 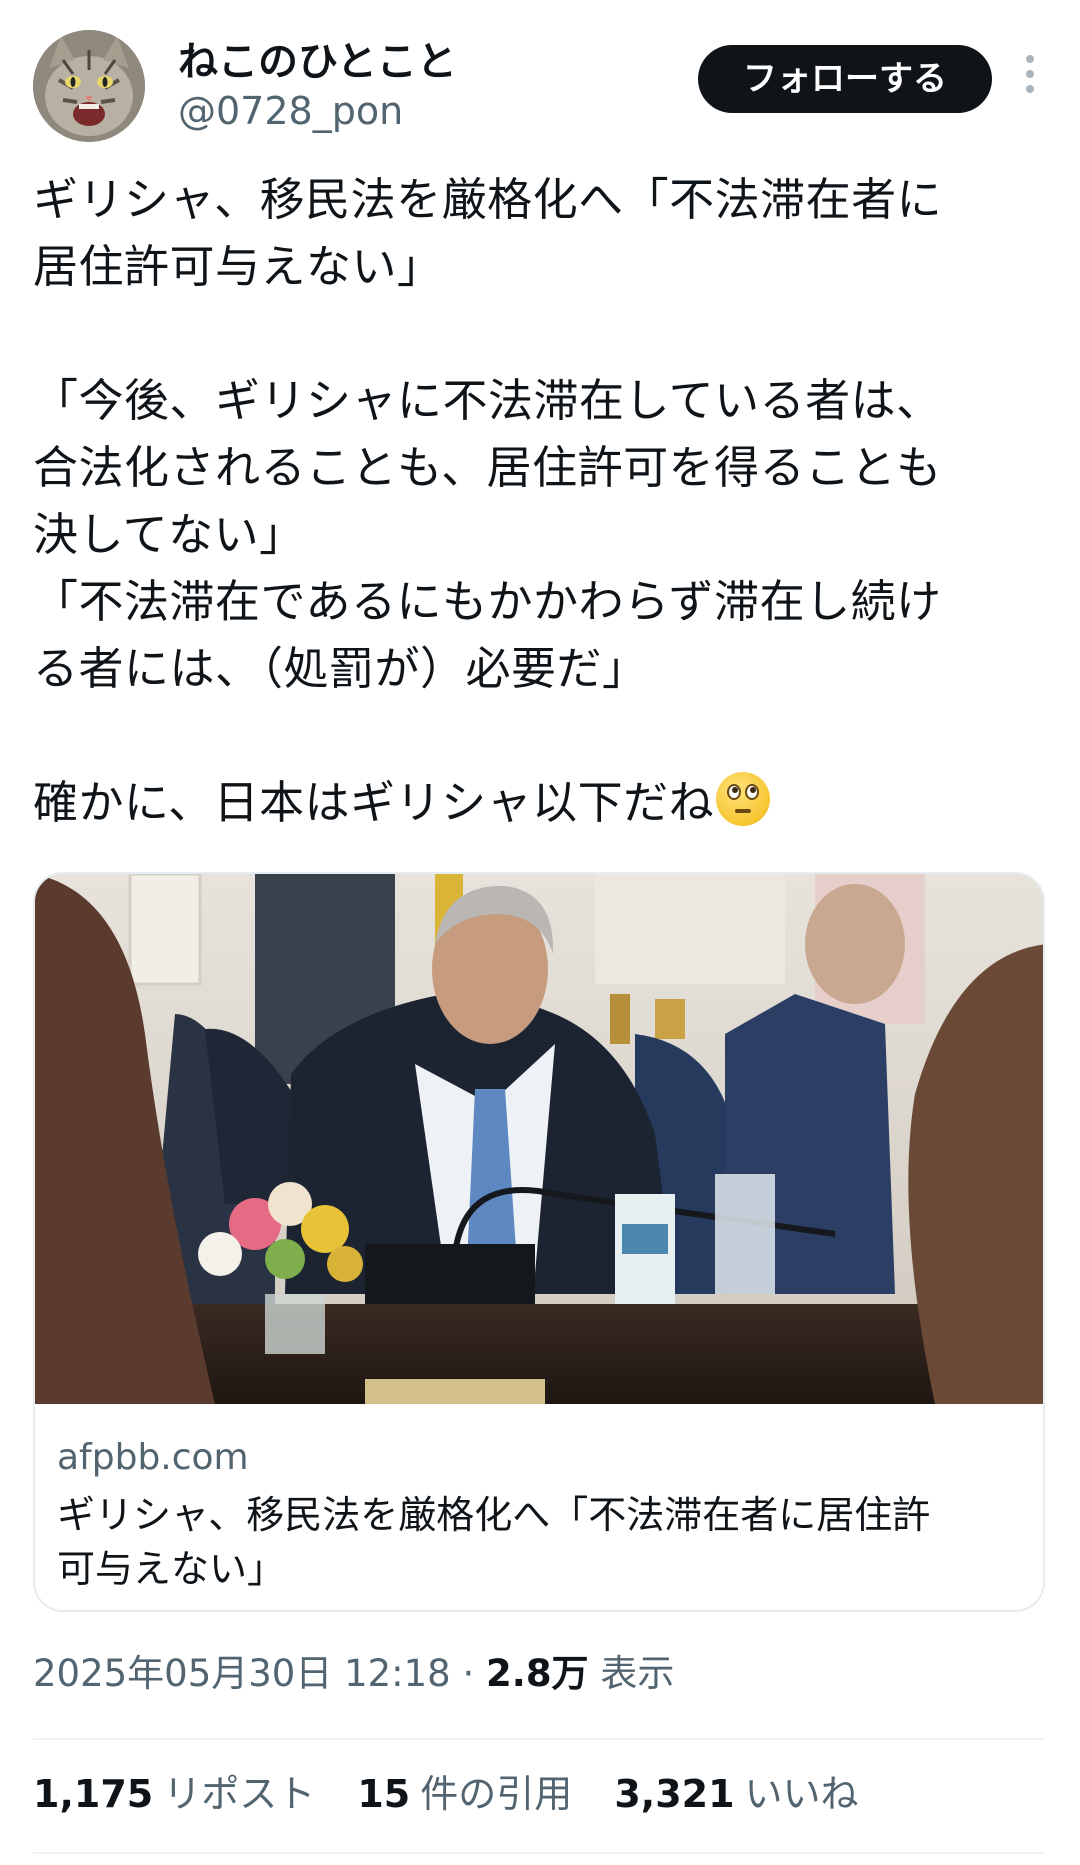 I want to click on tweet-line: 「今後、ギリシャに不法滞在している者は、, so click(x=487, y=400).